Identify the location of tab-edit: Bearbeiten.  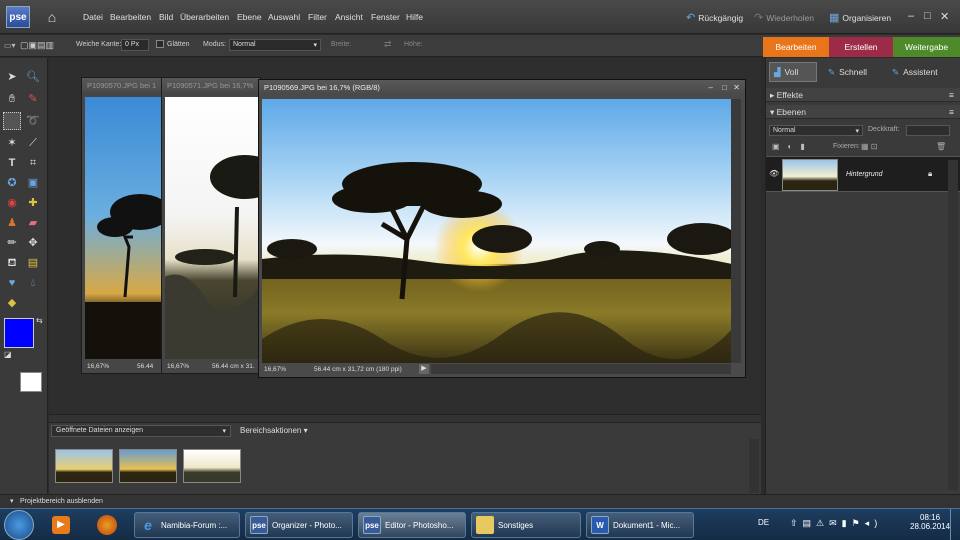
(796, 47).